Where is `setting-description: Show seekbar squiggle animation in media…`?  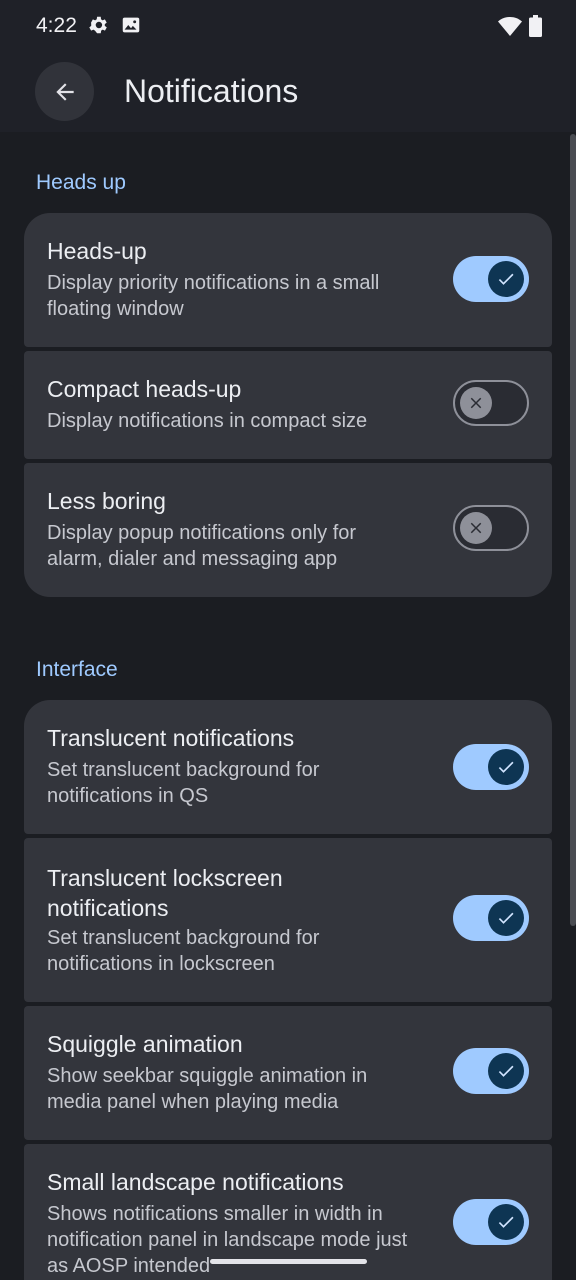 setting-description: Show seekbar squiggle animation in media… is located at coordinates (207, 1089).